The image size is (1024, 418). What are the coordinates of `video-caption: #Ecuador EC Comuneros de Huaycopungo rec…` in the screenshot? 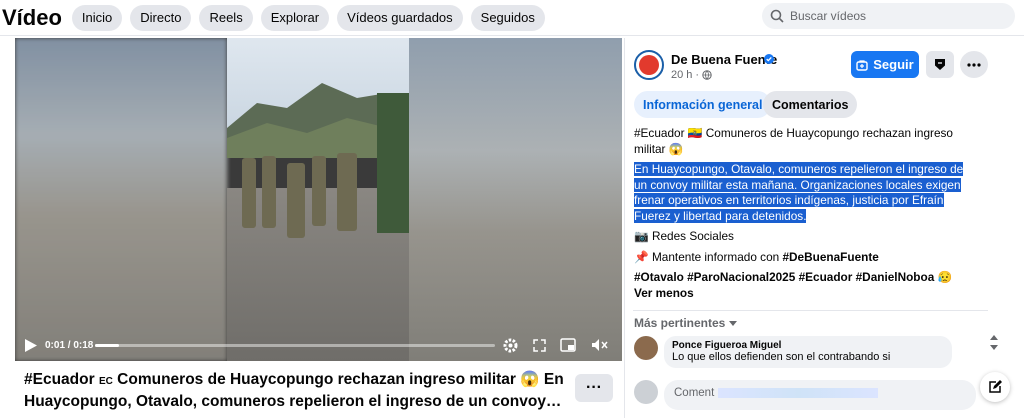 It's located at (294, 391).